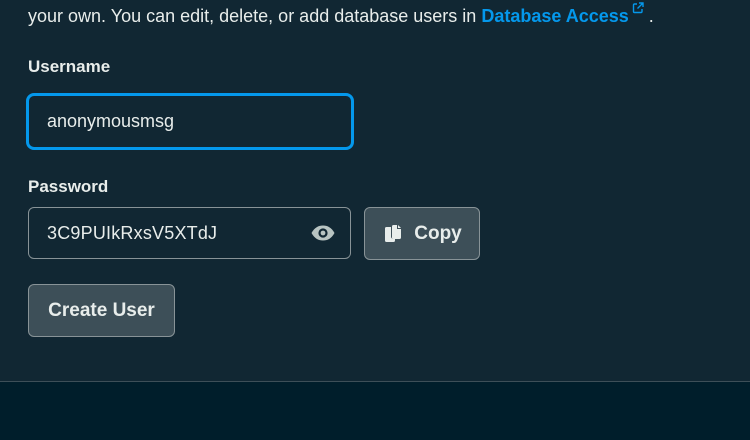  Describe the element at coordinates (375, 411) in the screenshot. I see `page-footer-area` at that location.